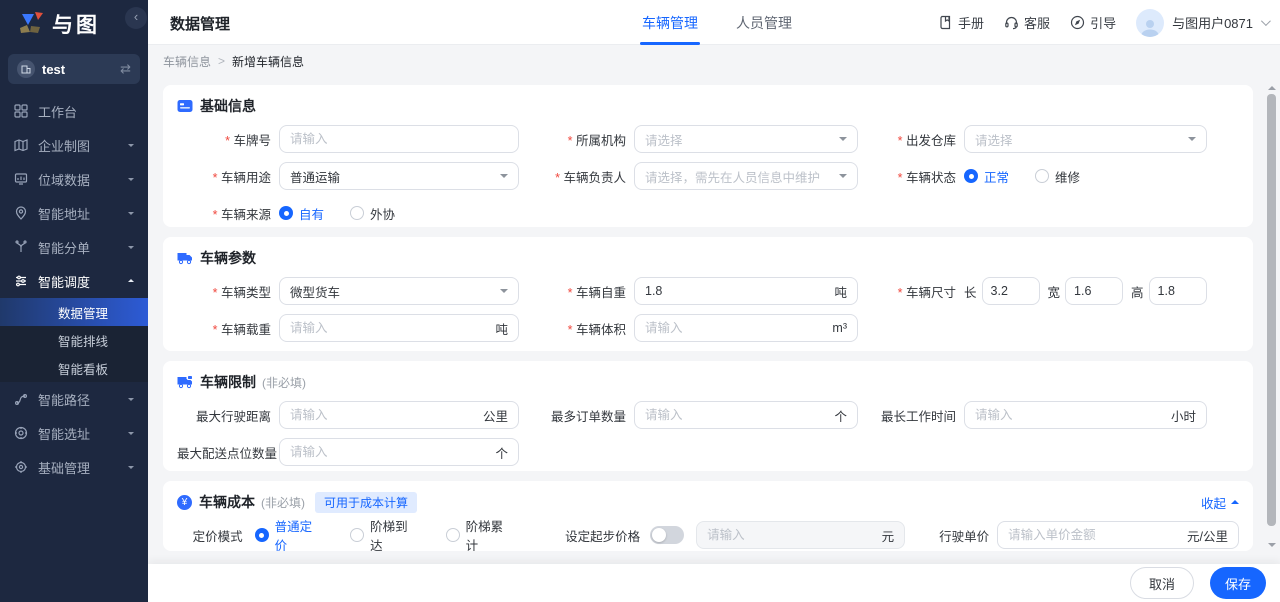 The image size is (1280, 602). I want to click on load-input, so click(390, 328).